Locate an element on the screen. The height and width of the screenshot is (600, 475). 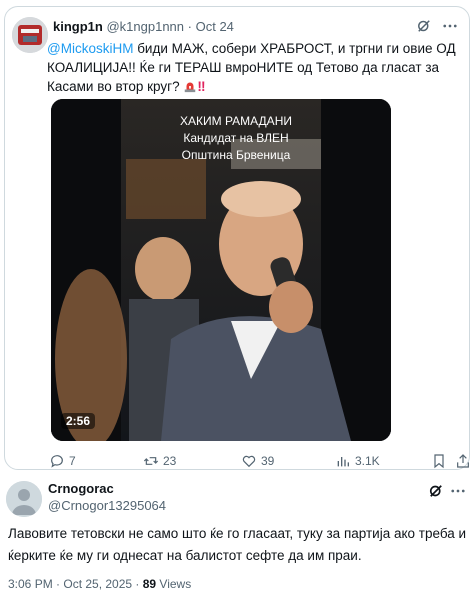
tweet-action-bar: 7 23 39 3.1K is located at coordinates (259, 462).